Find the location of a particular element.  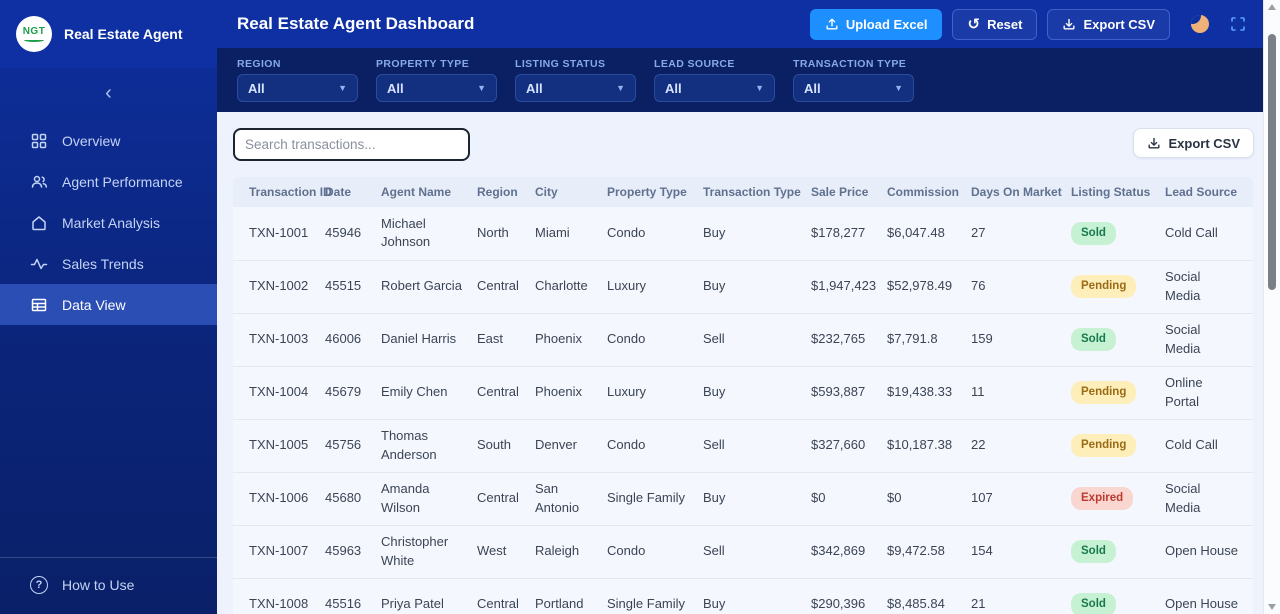

table-cell-days-on-market: 107 is located at coordinates (1021, 499).